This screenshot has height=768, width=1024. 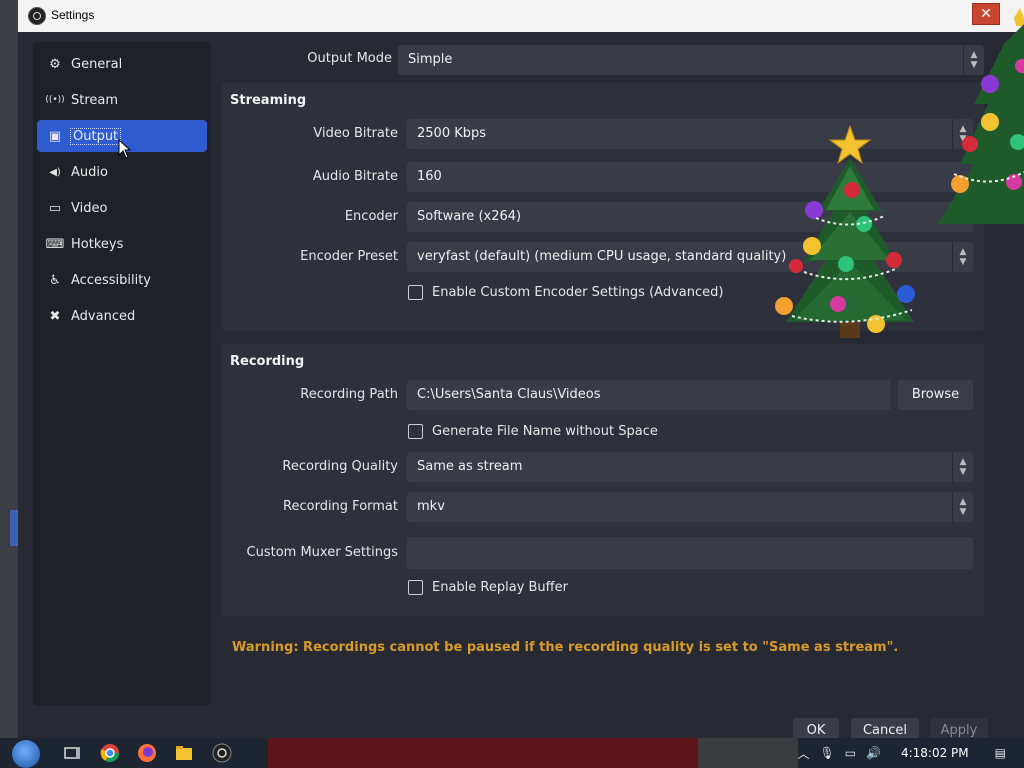 I want to click on background-window-edge, so click(x=9, y=384).